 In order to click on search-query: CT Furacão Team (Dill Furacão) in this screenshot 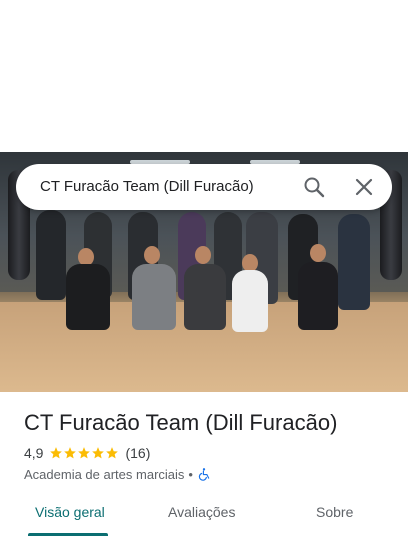, I will do `click(147, 186)`.